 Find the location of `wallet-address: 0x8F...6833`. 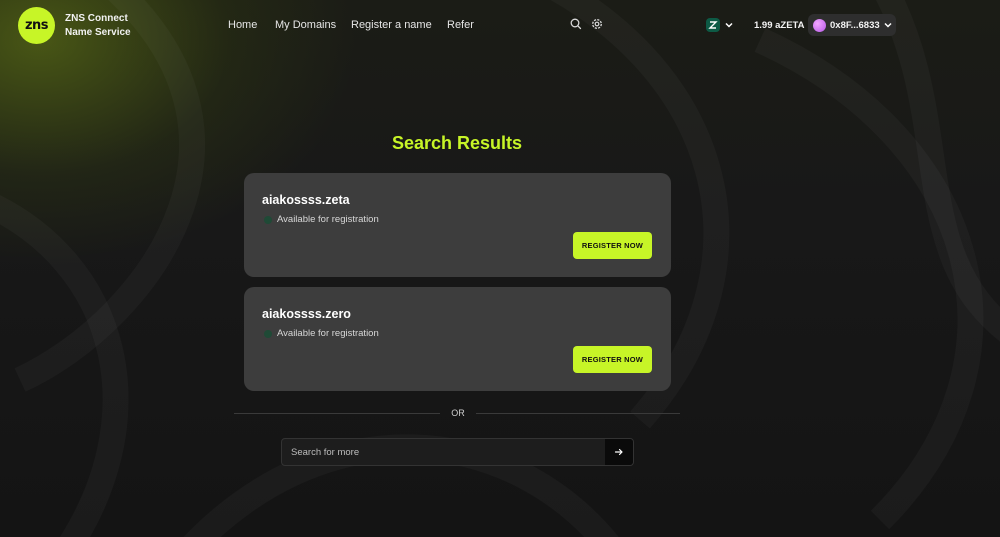

wallet-address: 0x8F...6833 is located at coordinates (855, 25).